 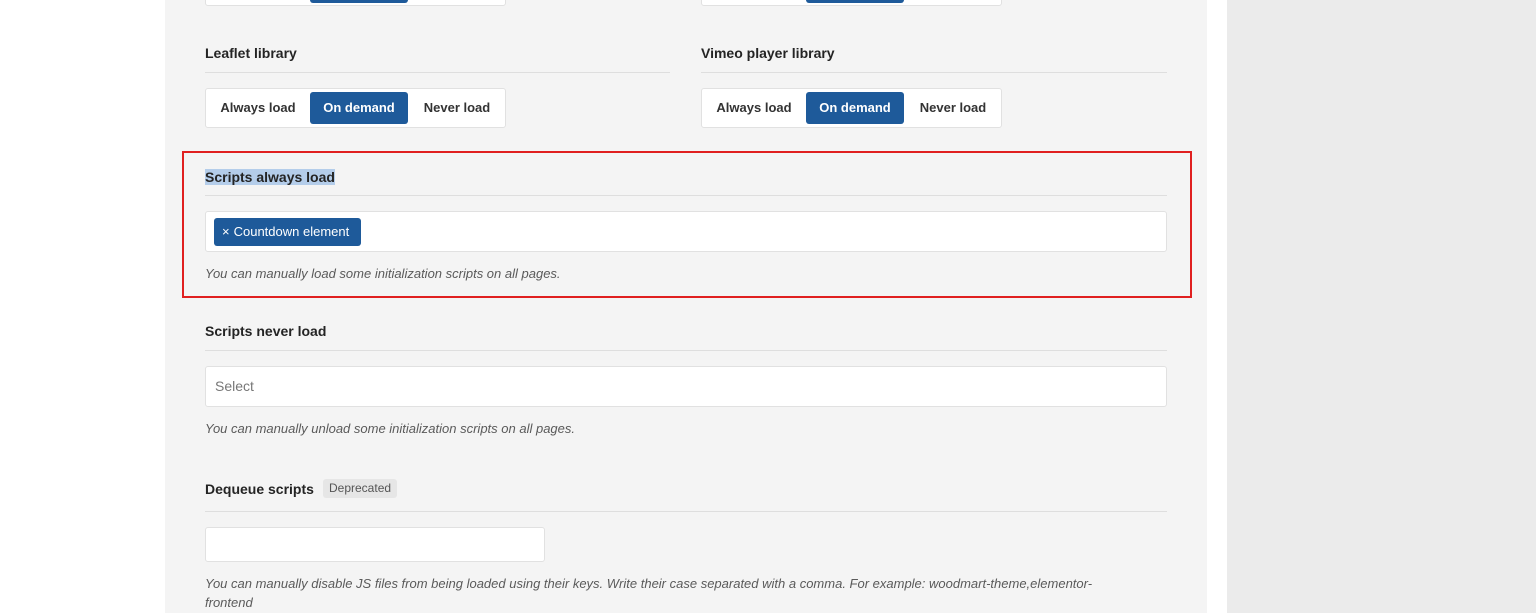 What do you see at coordinates (437, 72) in the screenshot?
I see `leaflet-divider` at bounding box center [437, 72].